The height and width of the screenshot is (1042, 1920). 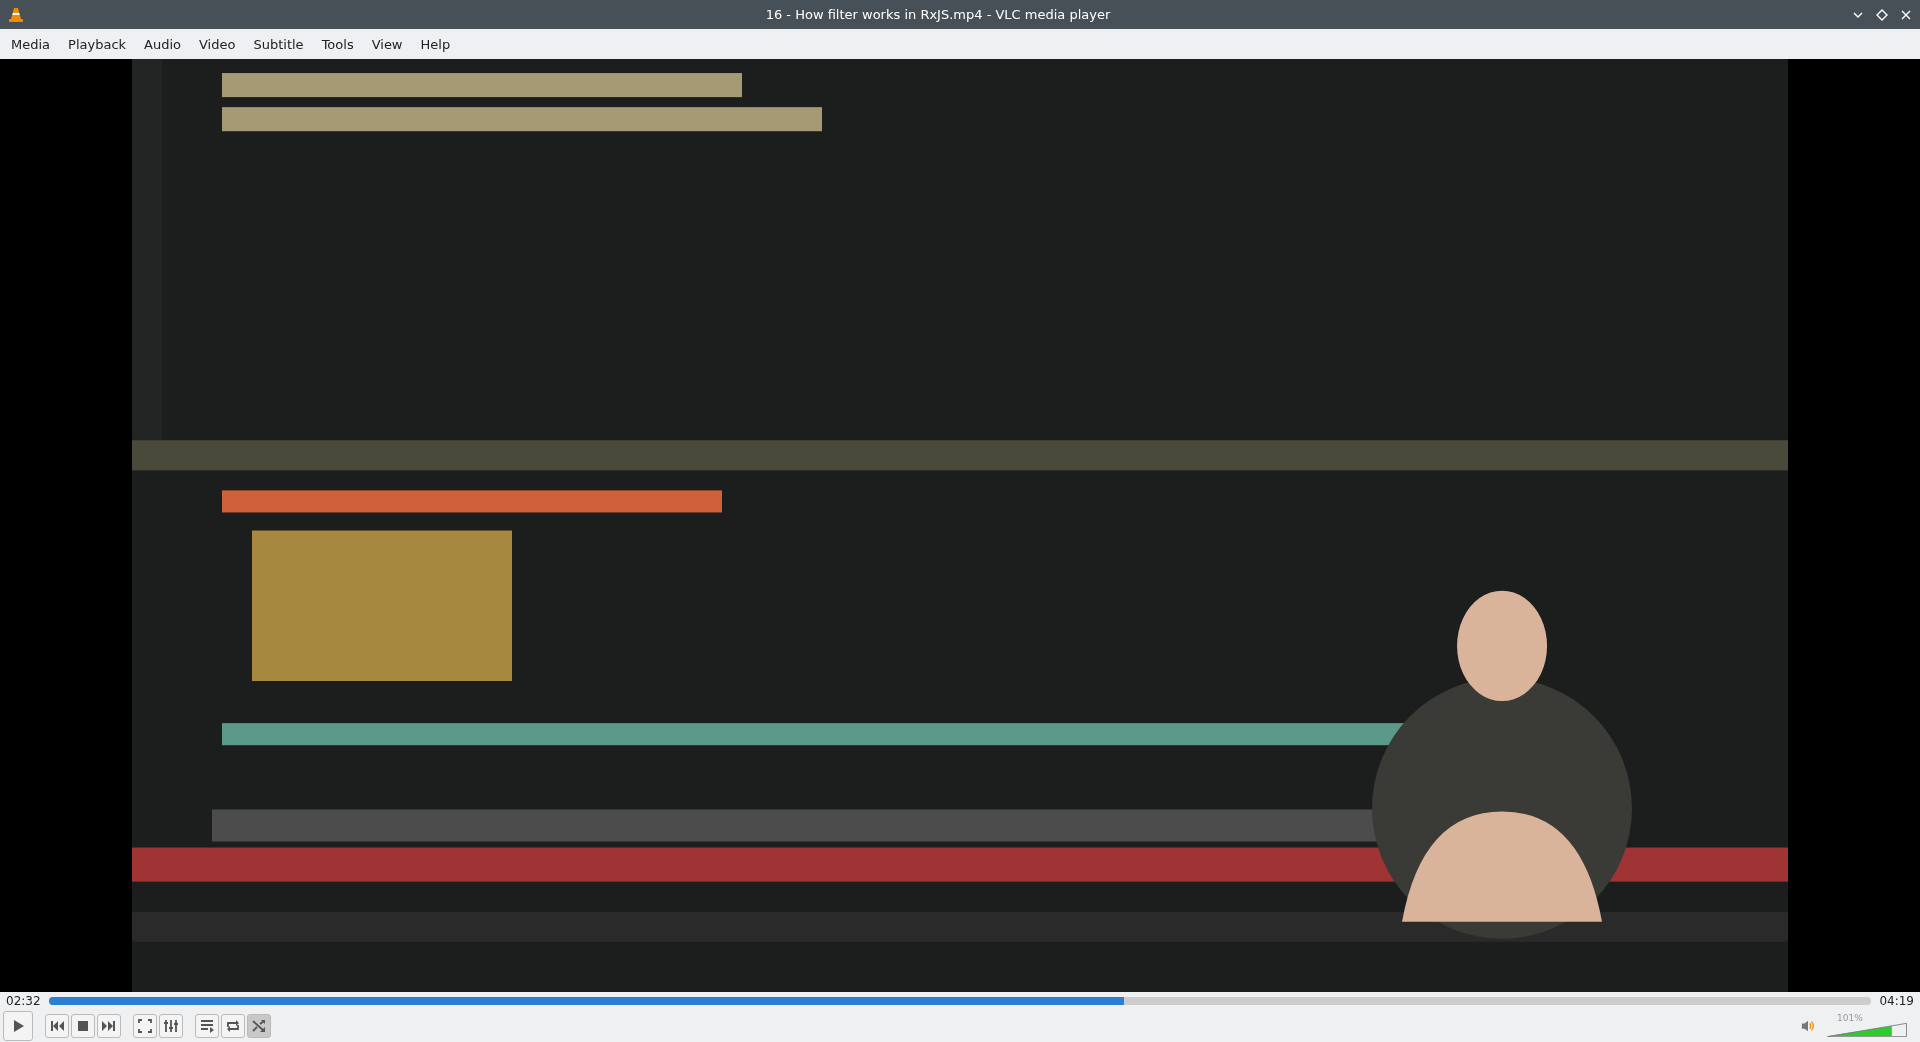 I want to click on play-button, so click(x=18, y=1025).